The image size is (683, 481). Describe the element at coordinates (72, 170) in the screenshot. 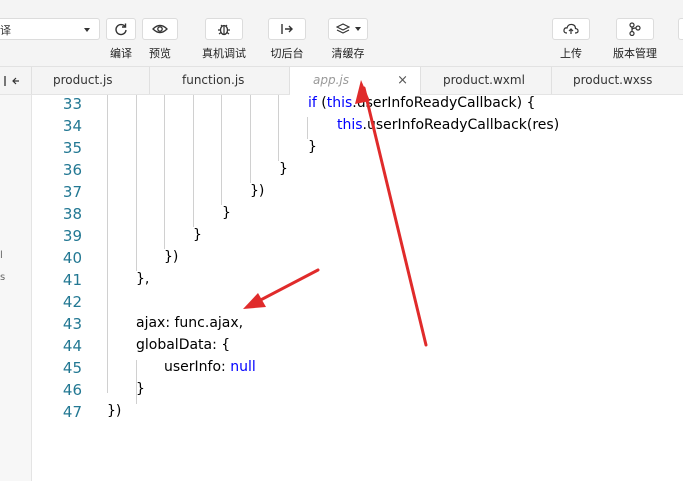

I see `line-number: 36` at that location.